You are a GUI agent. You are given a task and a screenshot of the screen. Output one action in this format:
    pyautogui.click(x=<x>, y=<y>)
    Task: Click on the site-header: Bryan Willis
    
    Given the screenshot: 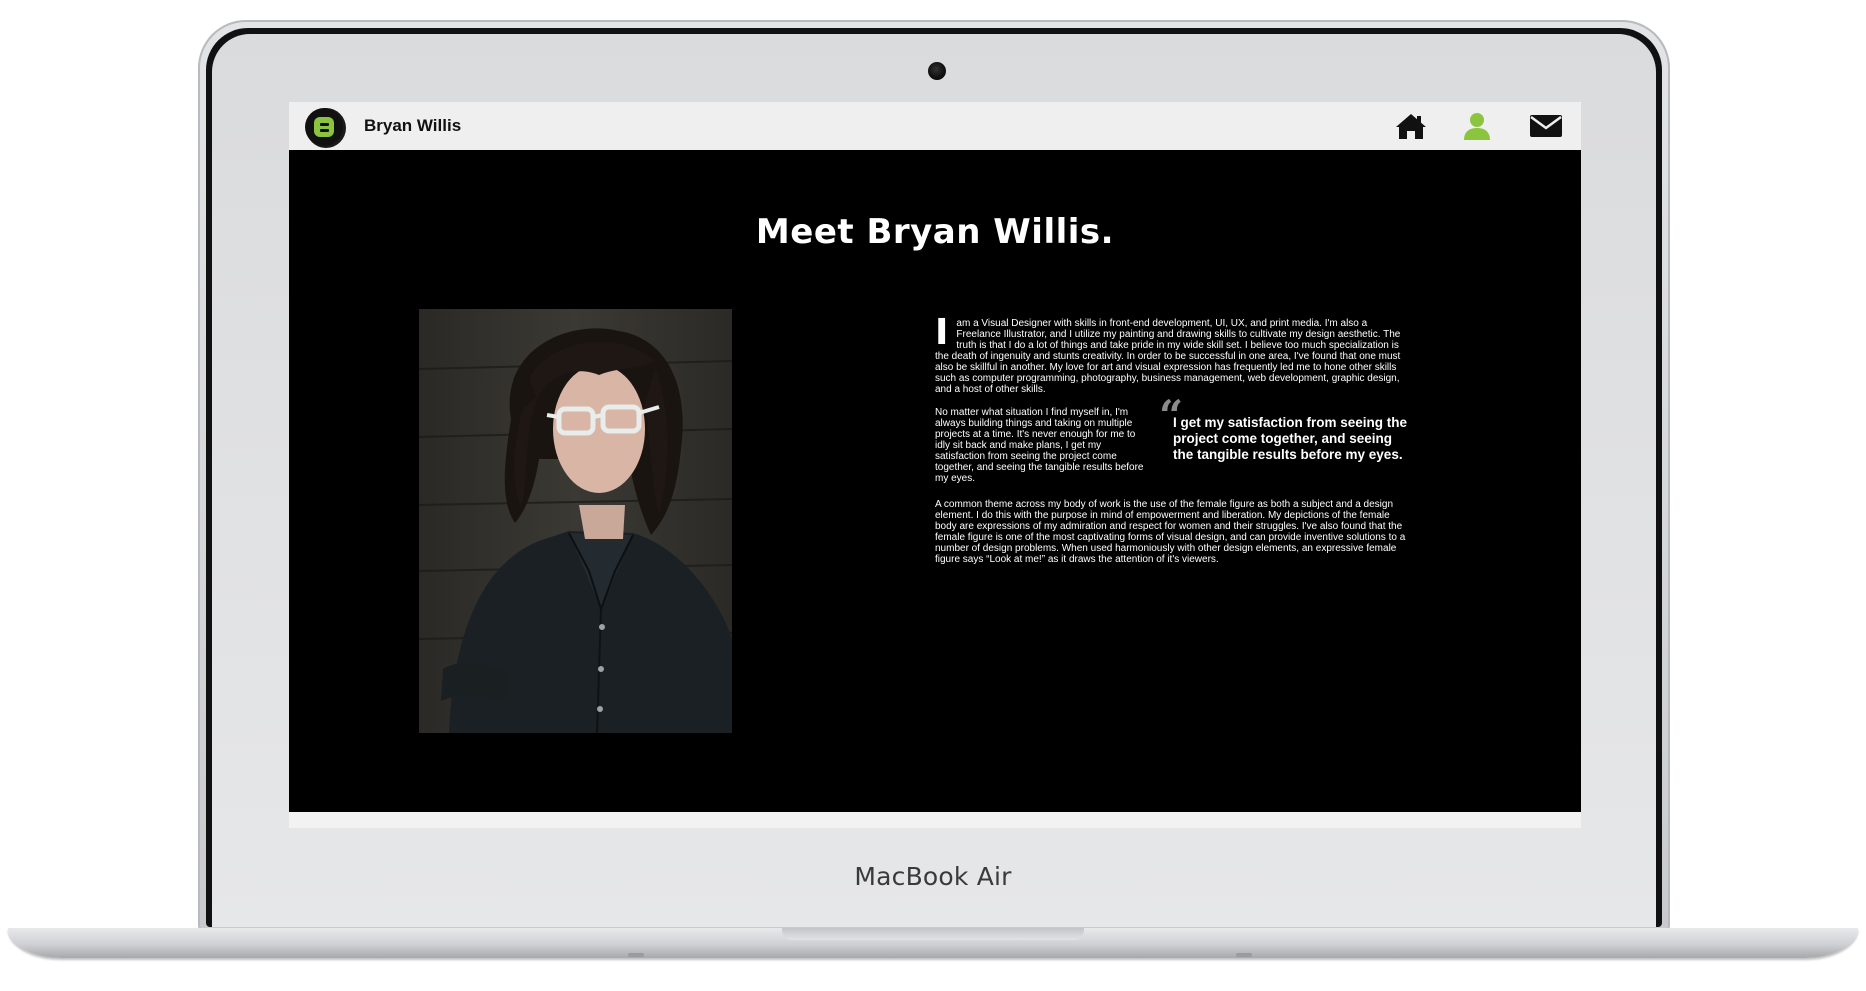 What is the action you would take?
    pyautogui.click(x=935, y=126)
    